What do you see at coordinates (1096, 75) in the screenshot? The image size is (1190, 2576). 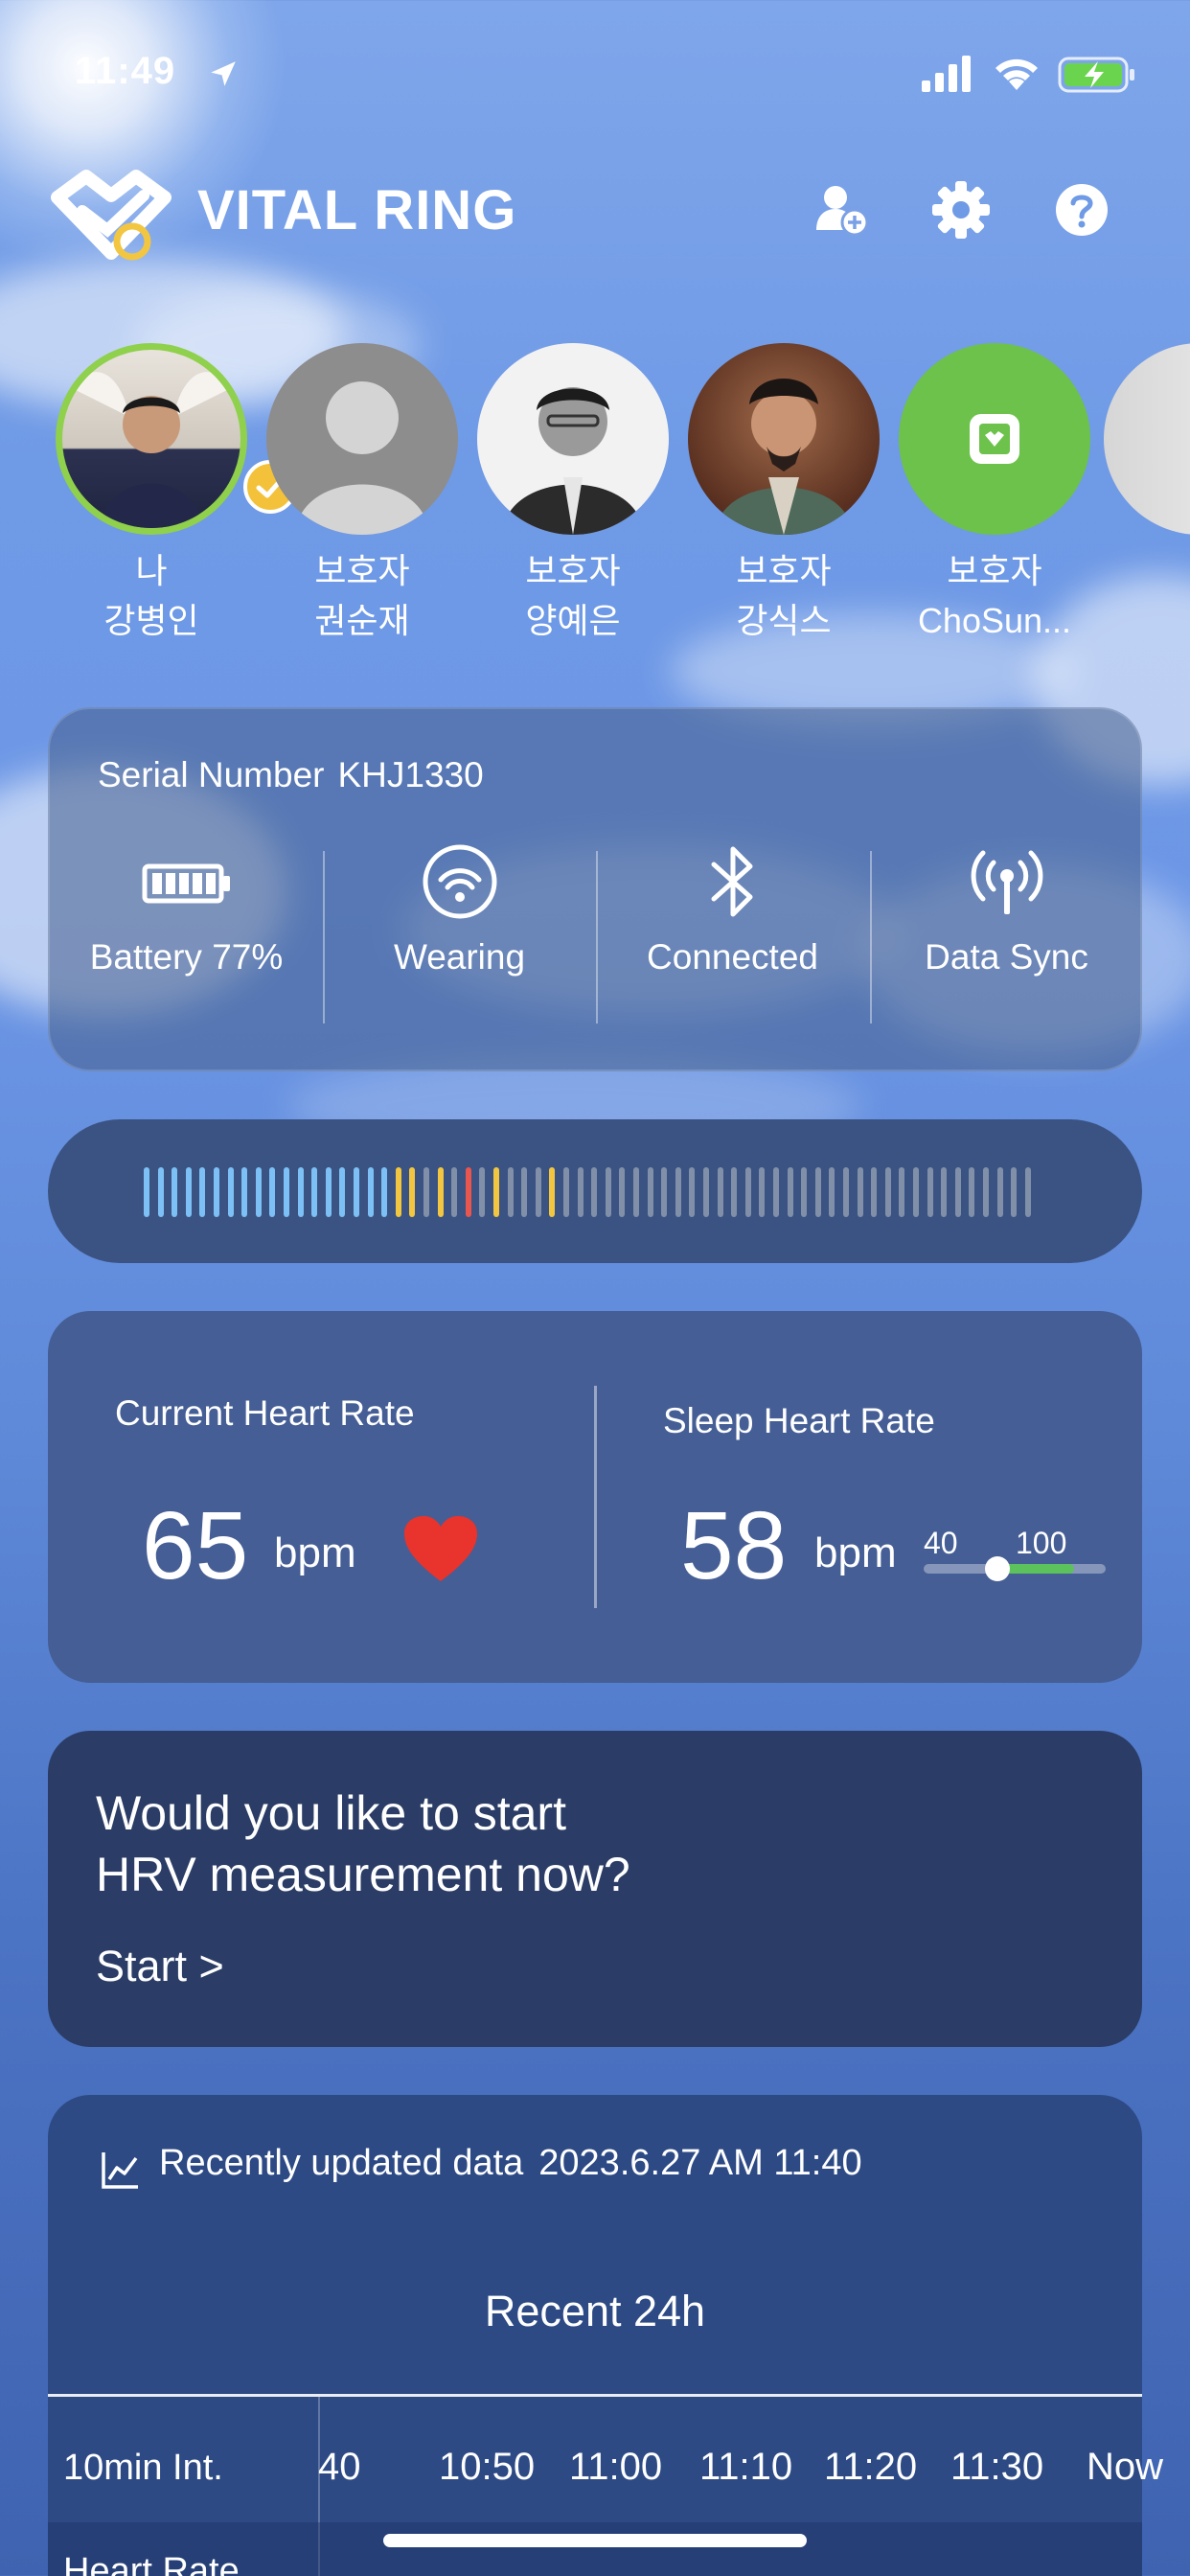 I see `battery-charging-icon` at bounding box center [1096, 75].